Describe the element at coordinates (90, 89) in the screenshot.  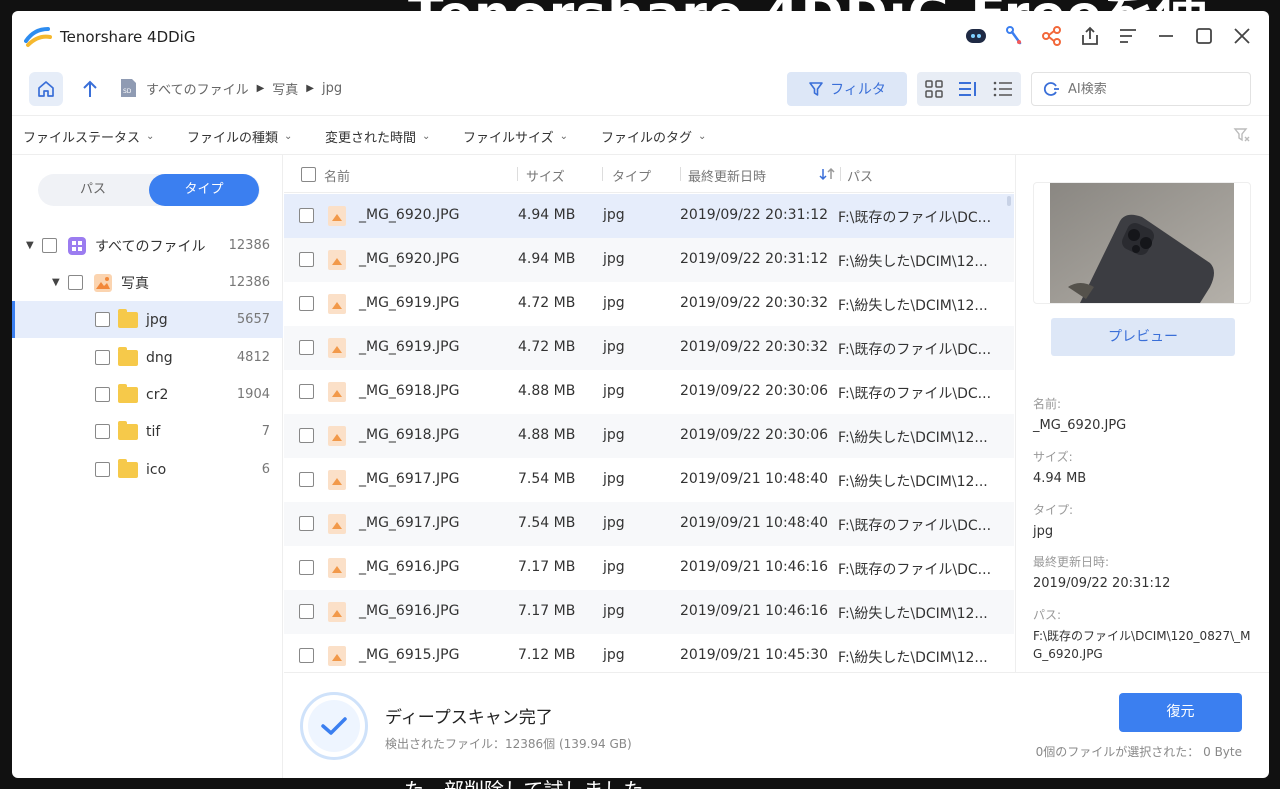
I see `up-button` at that location.